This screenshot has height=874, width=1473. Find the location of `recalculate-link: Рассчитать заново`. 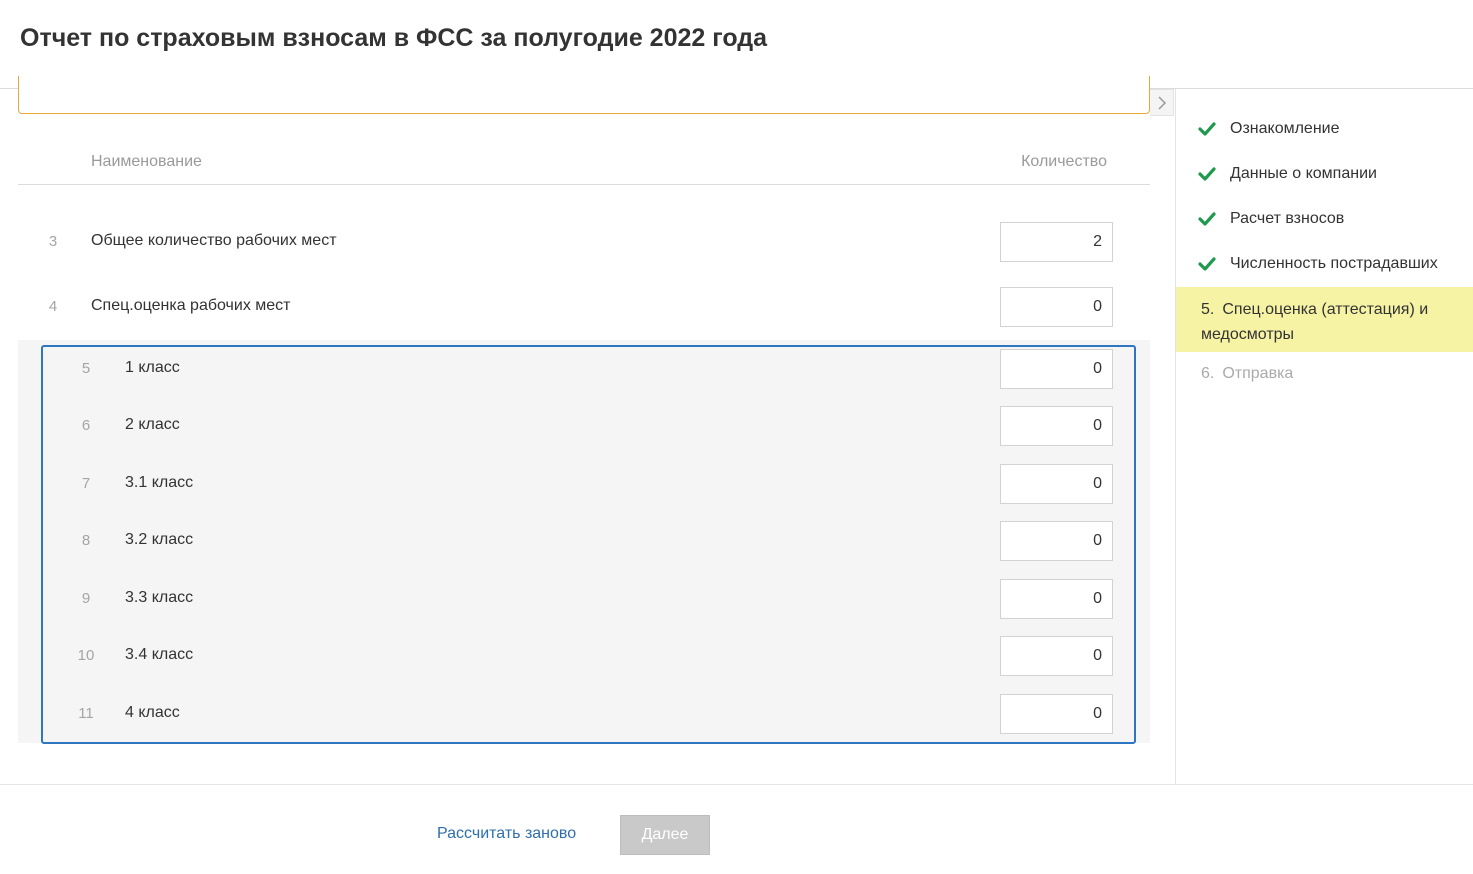

recalculate-link: Рассчитать заново is located at coordinates (506, 834).